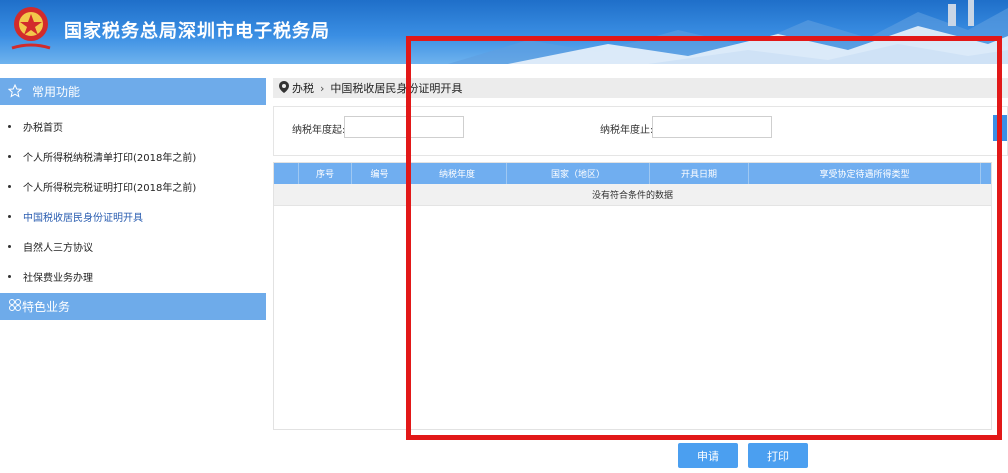 This screenshot has height=473, width=1008. Describe the element at coordinates (133, 246) in the screenshot. I see `sidebar-item-tripartite-agreement: 自然人三方协议` at that location.